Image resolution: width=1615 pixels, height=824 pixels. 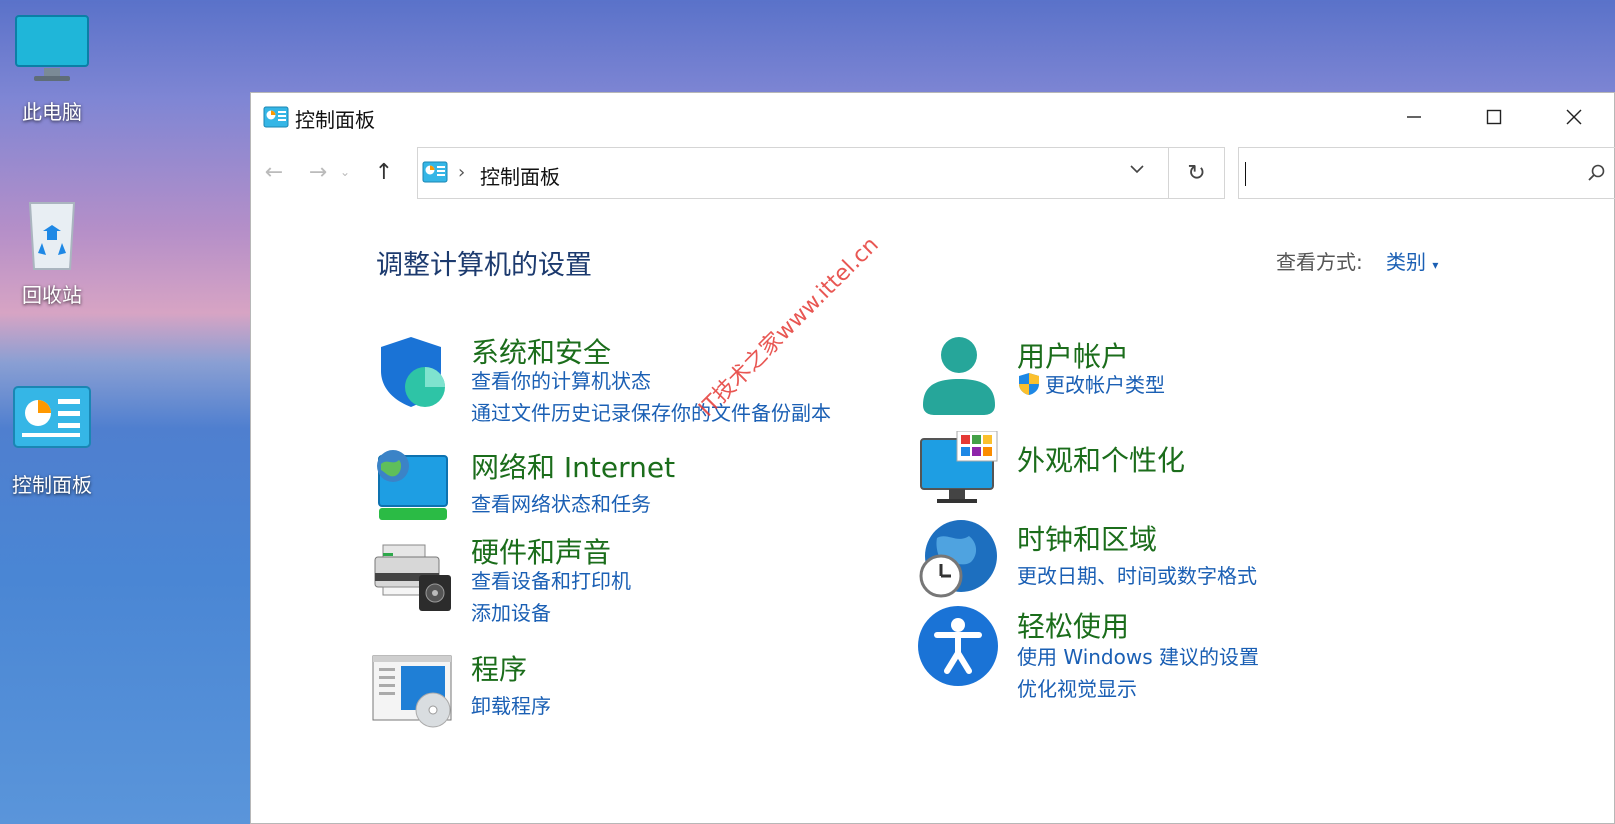 I want to click on category-title: 网络和 Internet, so click(x=573, y=466).